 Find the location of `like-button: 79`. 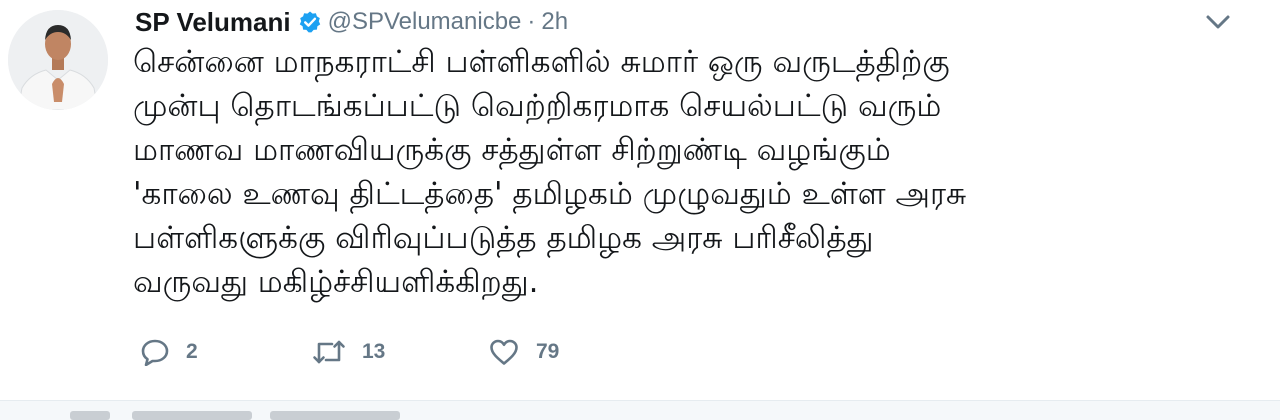

like-button: 79 is located at coordinates (548, 352).